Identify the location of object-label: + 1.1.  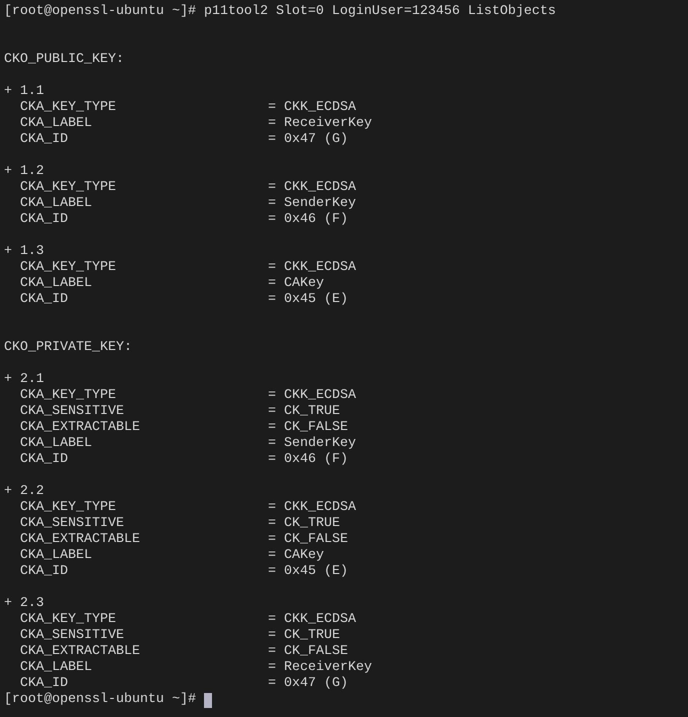
(24, 92).